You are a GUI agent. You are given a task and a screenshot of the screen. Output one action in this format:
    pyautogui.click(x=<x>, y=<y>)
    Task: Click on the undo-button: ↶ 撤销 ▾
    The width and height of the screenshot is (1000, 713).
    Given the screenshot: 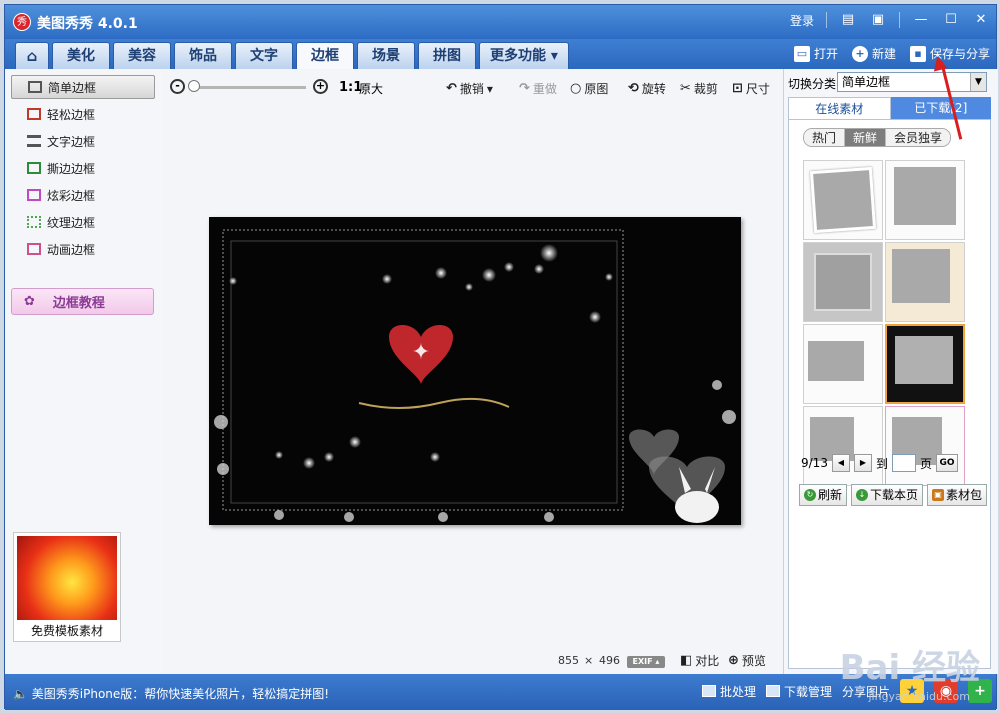 What is the action you would take?
    pyautogui.click(x=469, y=88)
    